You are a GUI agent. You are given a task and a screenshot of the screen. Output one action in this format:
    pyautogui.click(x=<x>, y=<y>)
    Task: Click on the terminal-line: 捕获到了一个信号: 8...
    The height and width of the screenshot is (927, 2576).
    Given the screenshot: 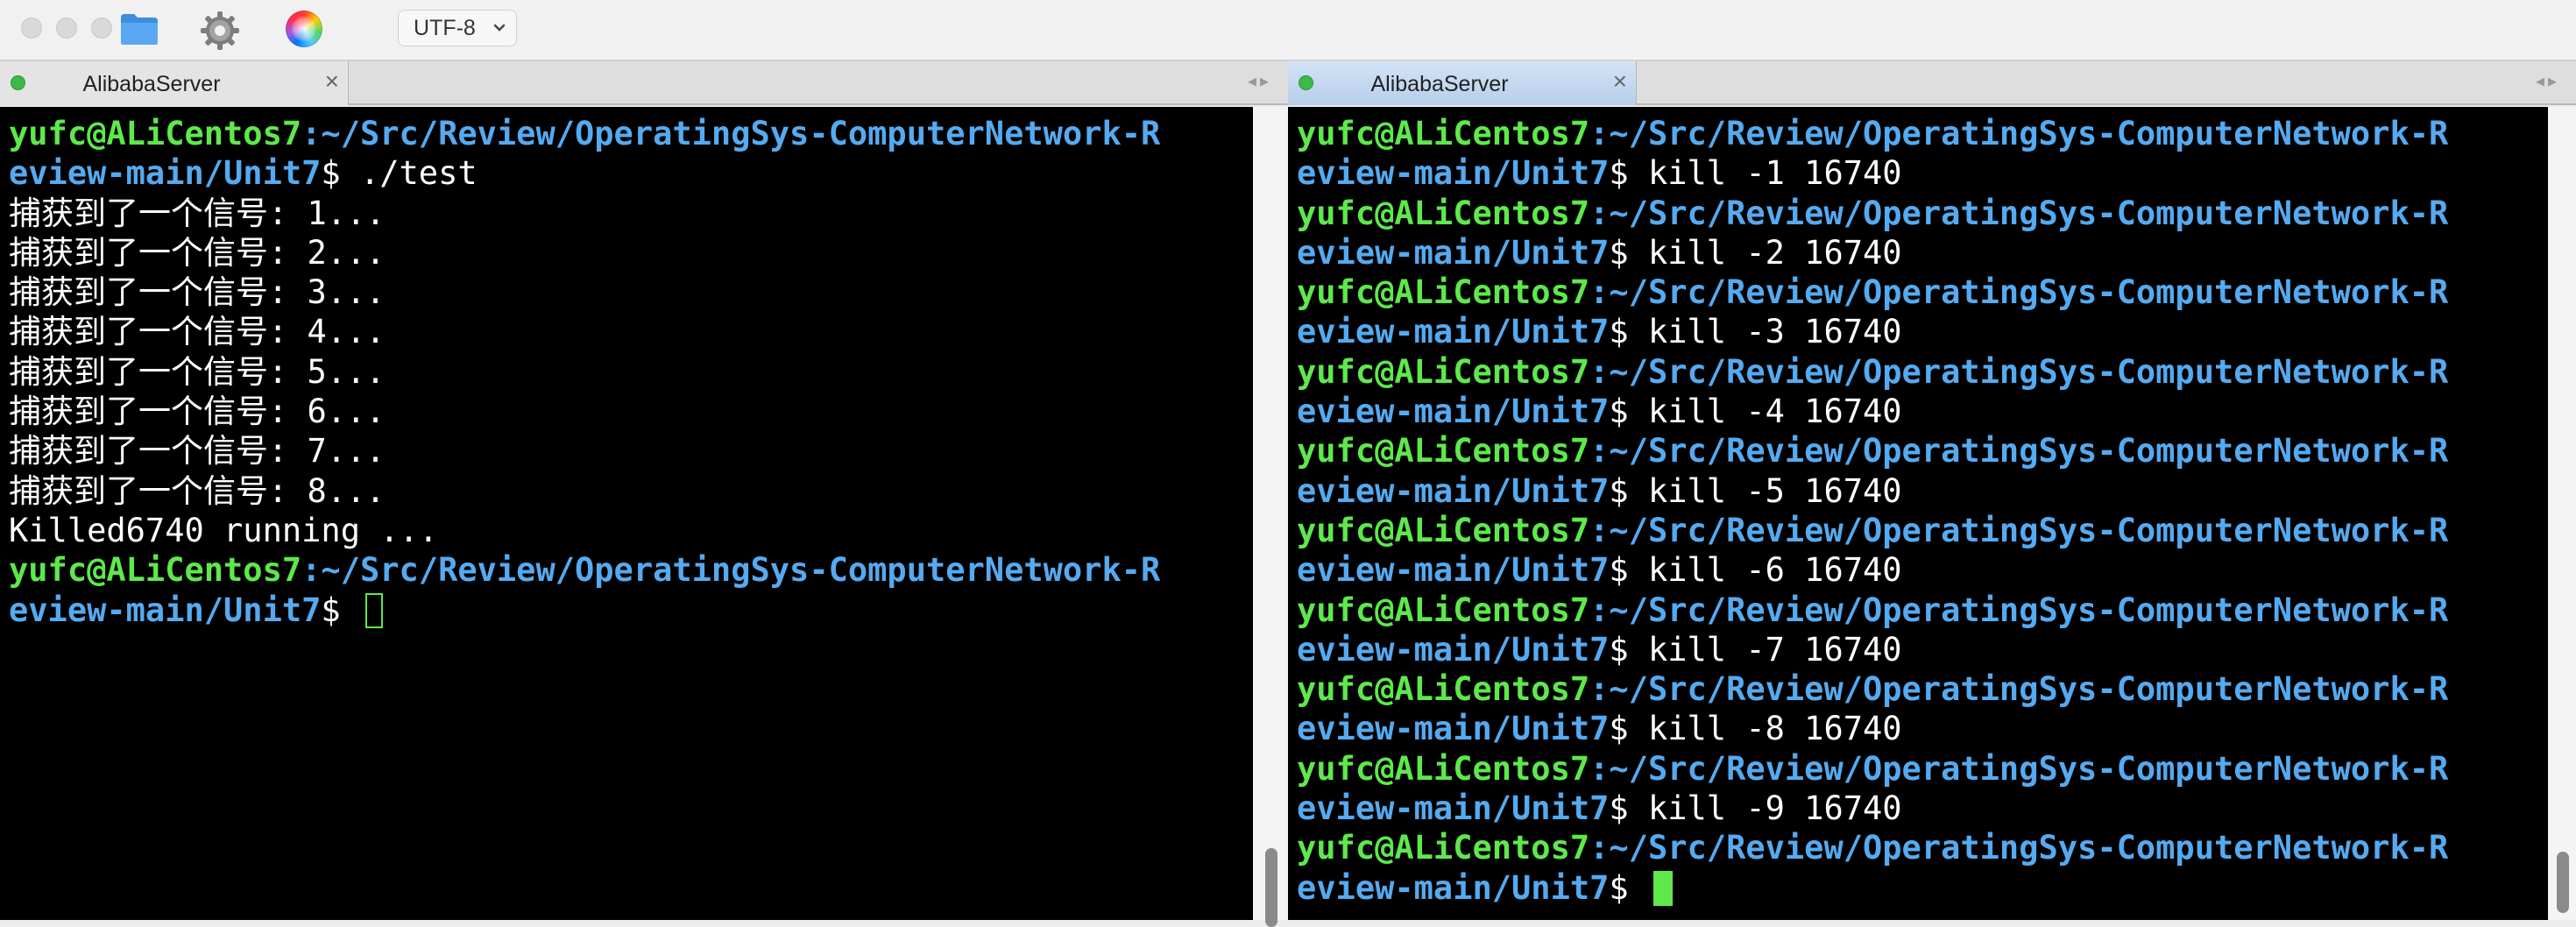 What is the action you would take?
    pyautogui.click(x=584, y=491)
    